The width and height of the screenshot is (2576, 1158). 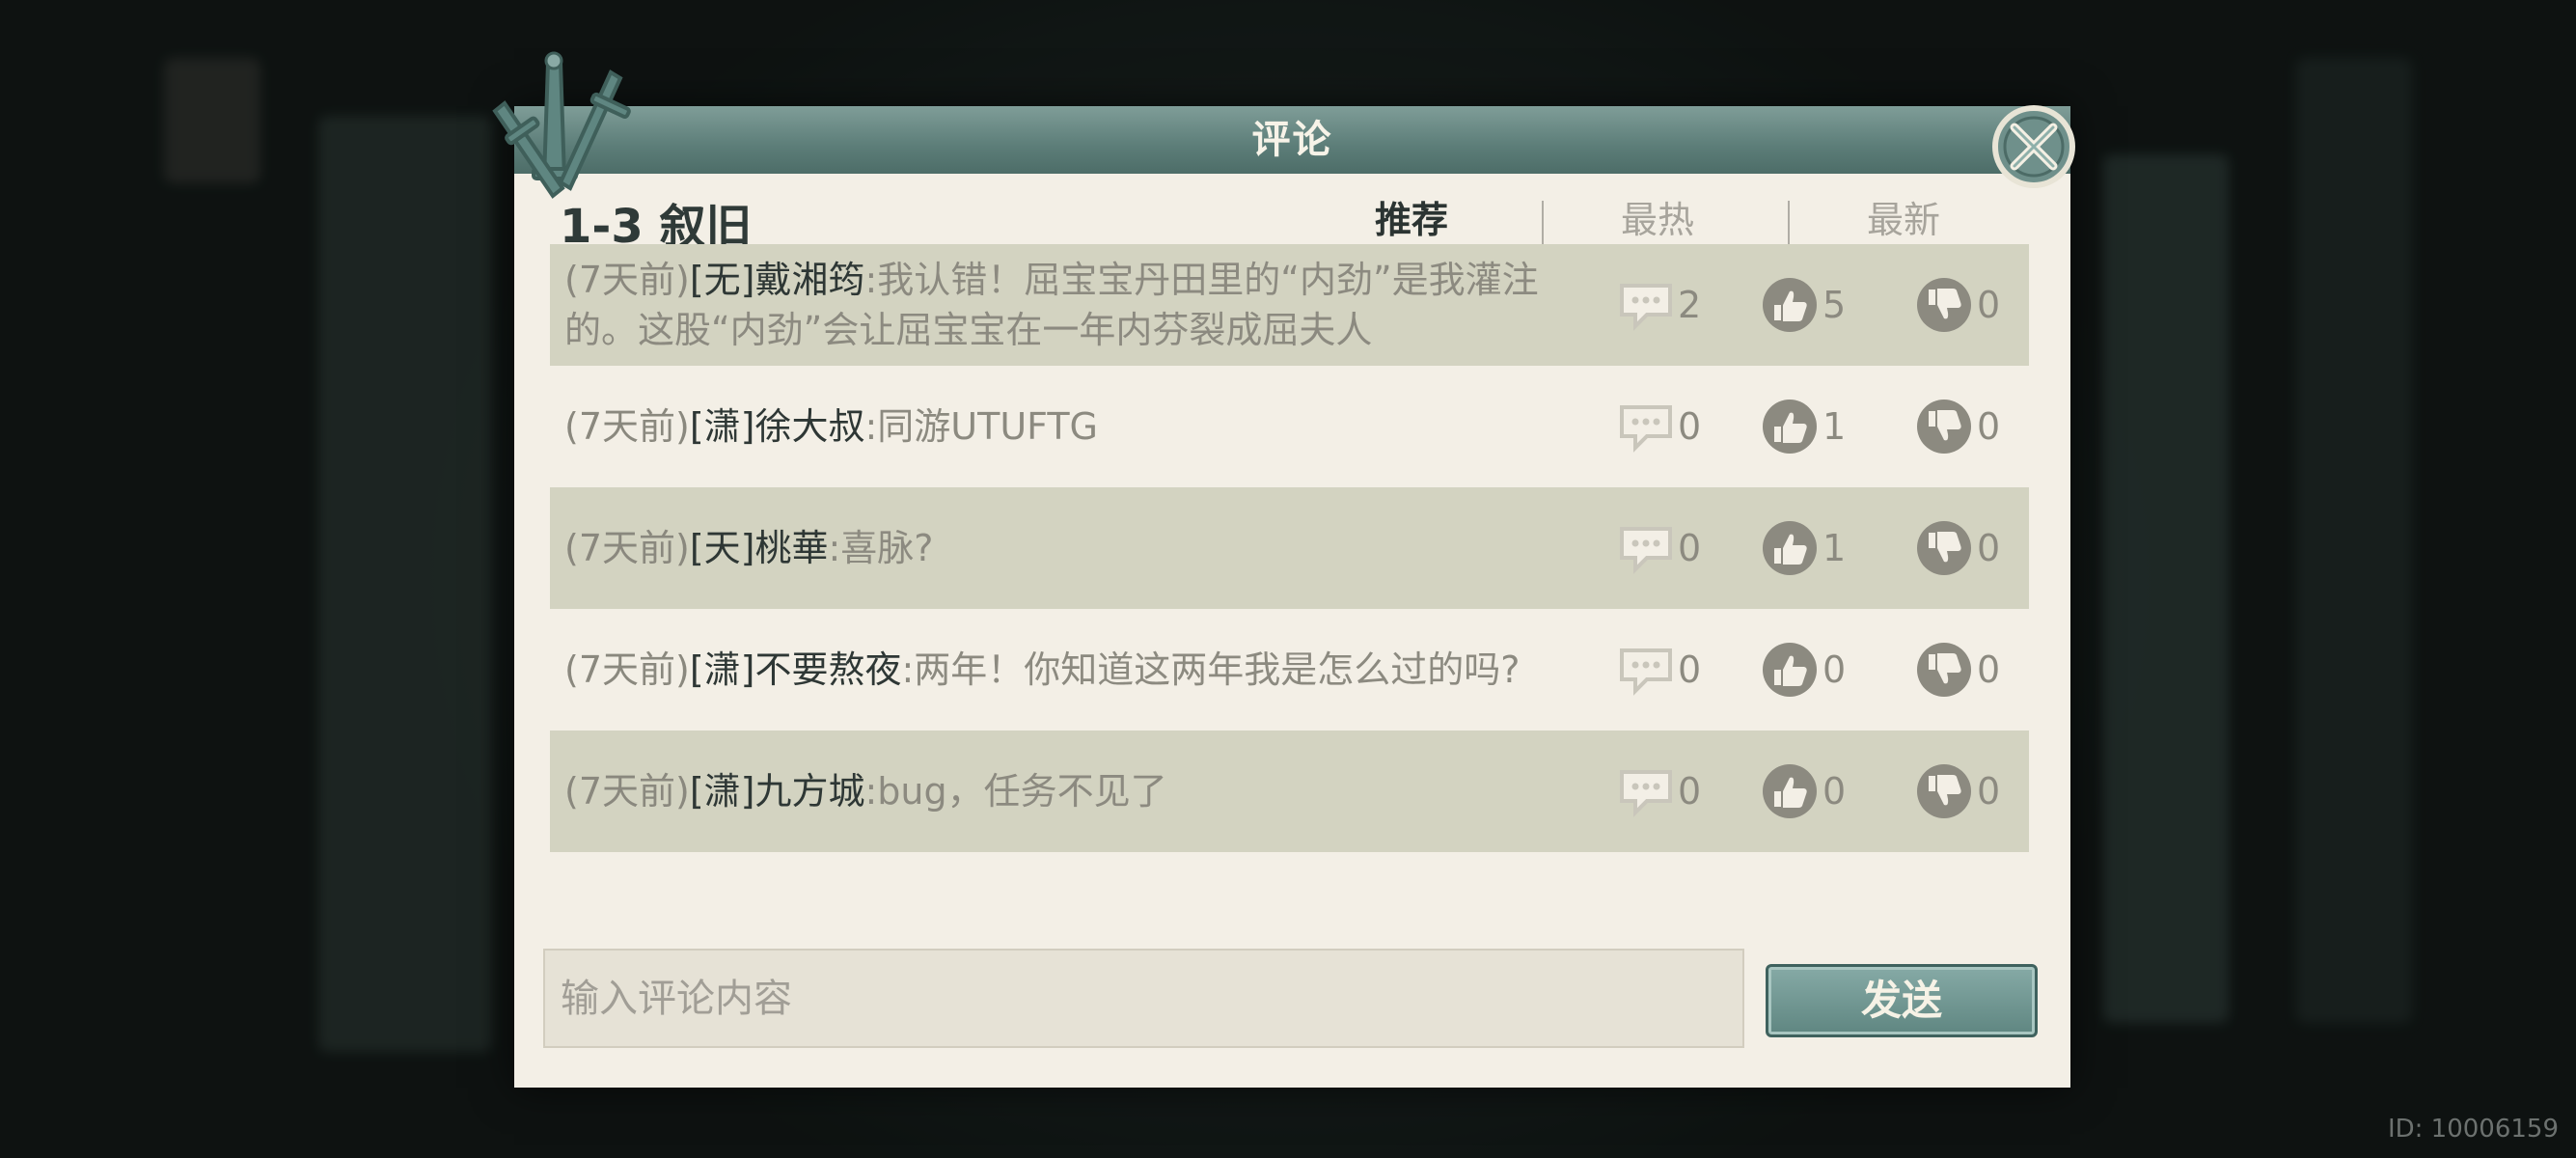 I want to click on comment-body: :bug，任务不见了, so click(x=1015, y=791).